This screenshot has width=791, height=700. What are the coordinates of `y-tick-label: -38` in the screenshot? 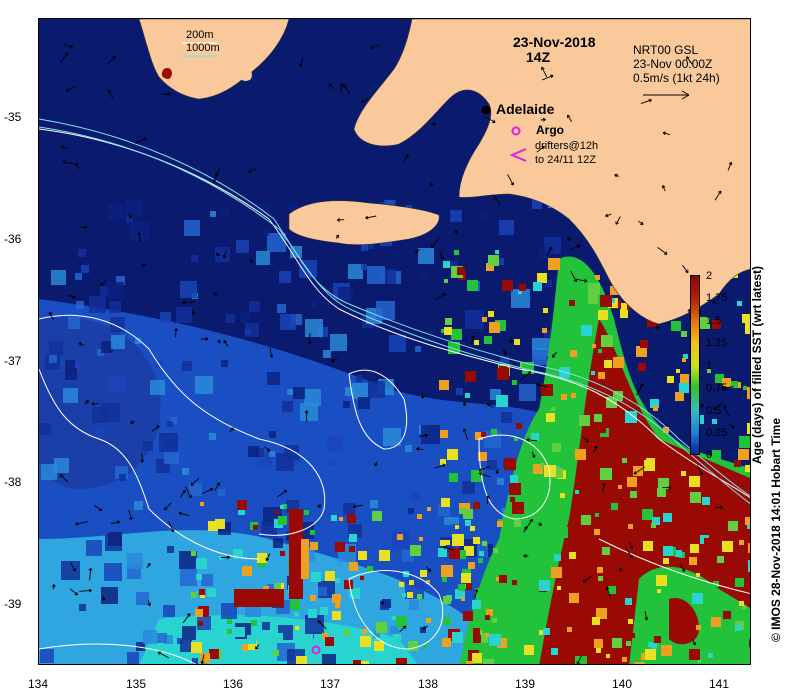 It's located at (13, 482).